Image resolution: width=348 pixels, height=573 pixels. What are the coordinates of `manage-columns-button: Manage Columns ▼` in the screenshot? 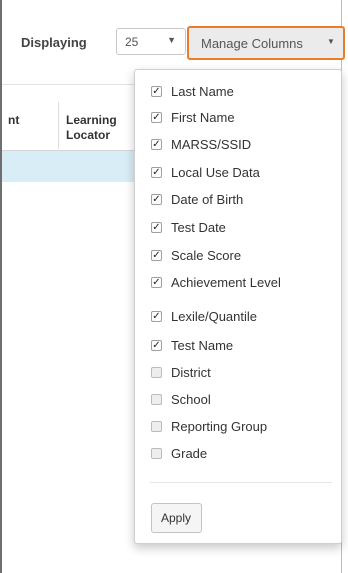 It's located at (266, 43).